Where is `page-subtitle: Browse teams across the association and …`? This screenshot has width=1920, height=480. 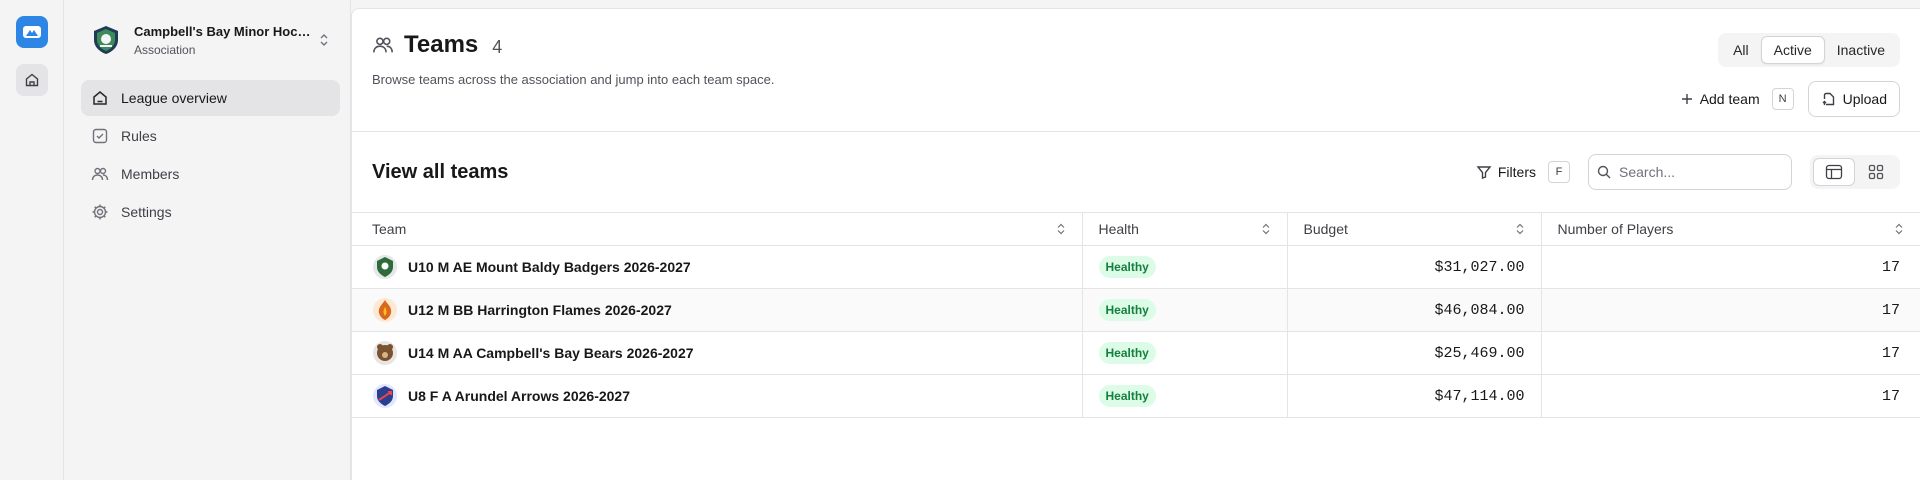
page-subtitle: Browse teams across the association and … is located at coordinates (573, 79).